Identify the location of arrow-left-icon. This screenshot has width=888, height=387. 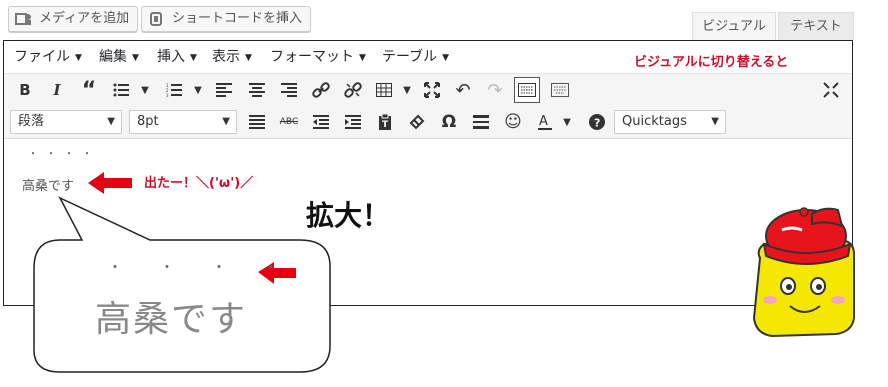
(110, 183).